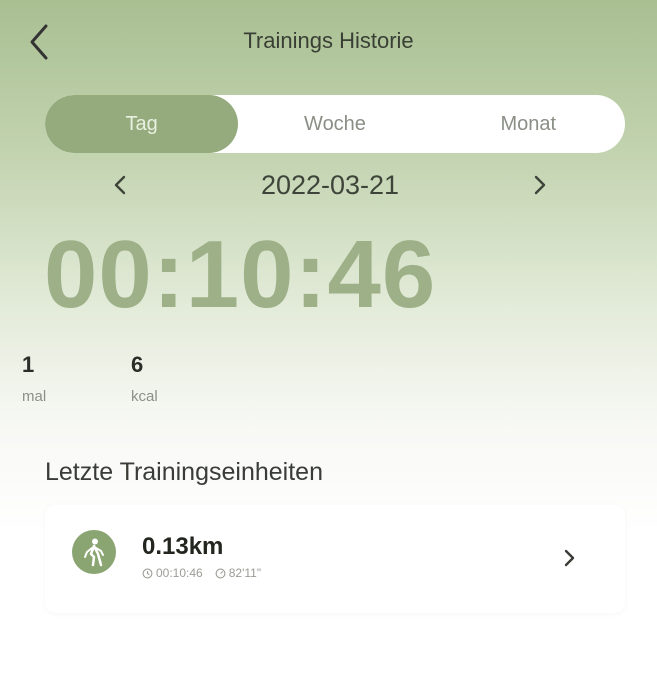 The image size is (657, 682). I want to click on walking-icon, so click(94, 552).